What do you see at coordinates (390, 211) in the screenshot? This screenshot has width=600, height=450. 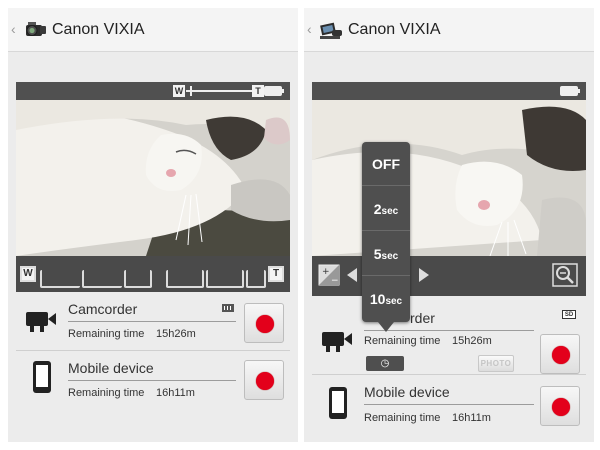 I see `timer-option-2sec-unit: sec` at bounding box center [390, 211].